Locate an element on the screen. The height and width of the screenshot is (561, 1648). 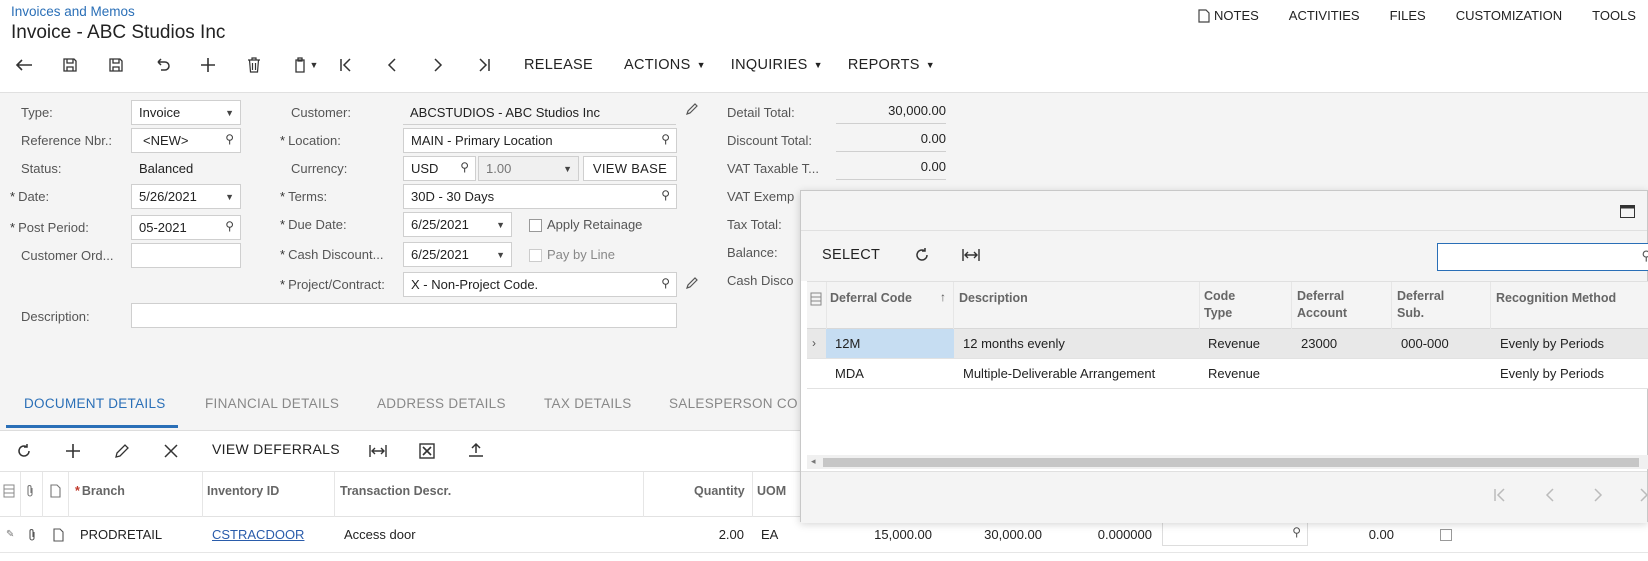
col-inventory-header: Inventory ID is located at coordinates (243, 491).